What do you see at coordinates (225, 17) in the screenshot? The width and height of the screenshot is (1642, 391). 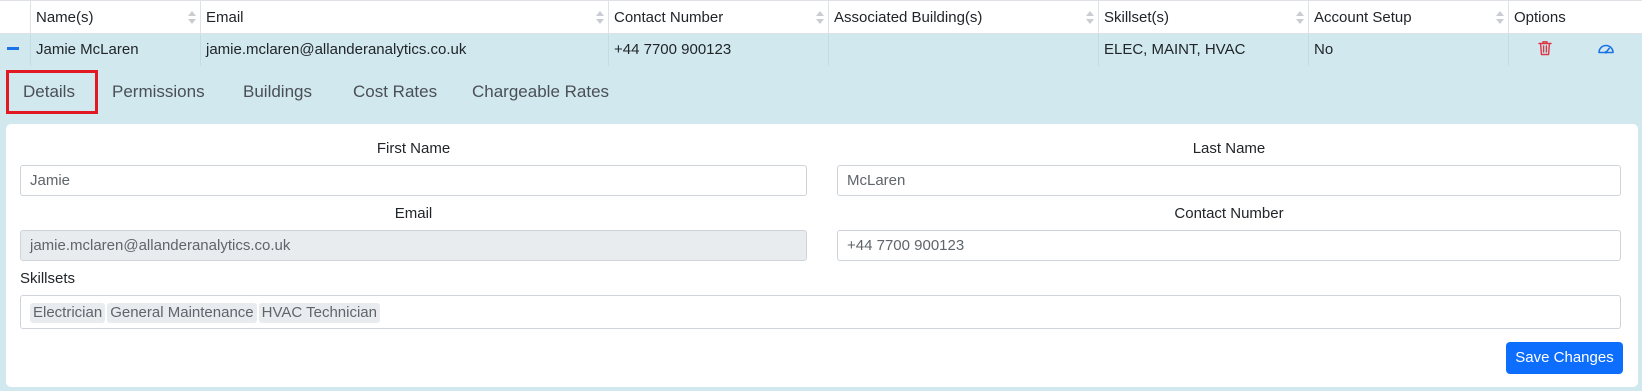 I see `column-header-label: Email` at bounding box center [225, 17].